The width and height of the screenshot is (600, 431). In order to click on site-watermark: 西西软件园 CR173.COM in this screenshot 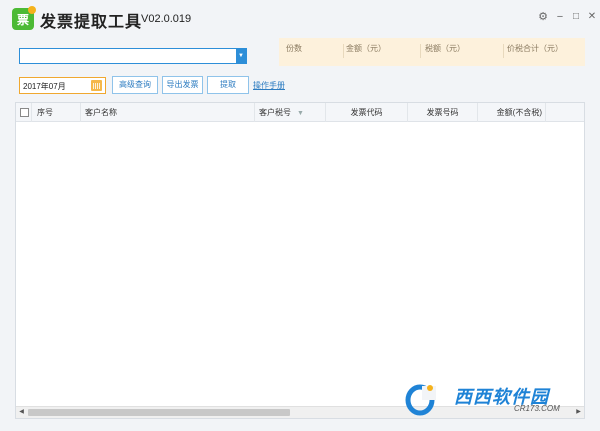, I will do `click(494, 400)`.